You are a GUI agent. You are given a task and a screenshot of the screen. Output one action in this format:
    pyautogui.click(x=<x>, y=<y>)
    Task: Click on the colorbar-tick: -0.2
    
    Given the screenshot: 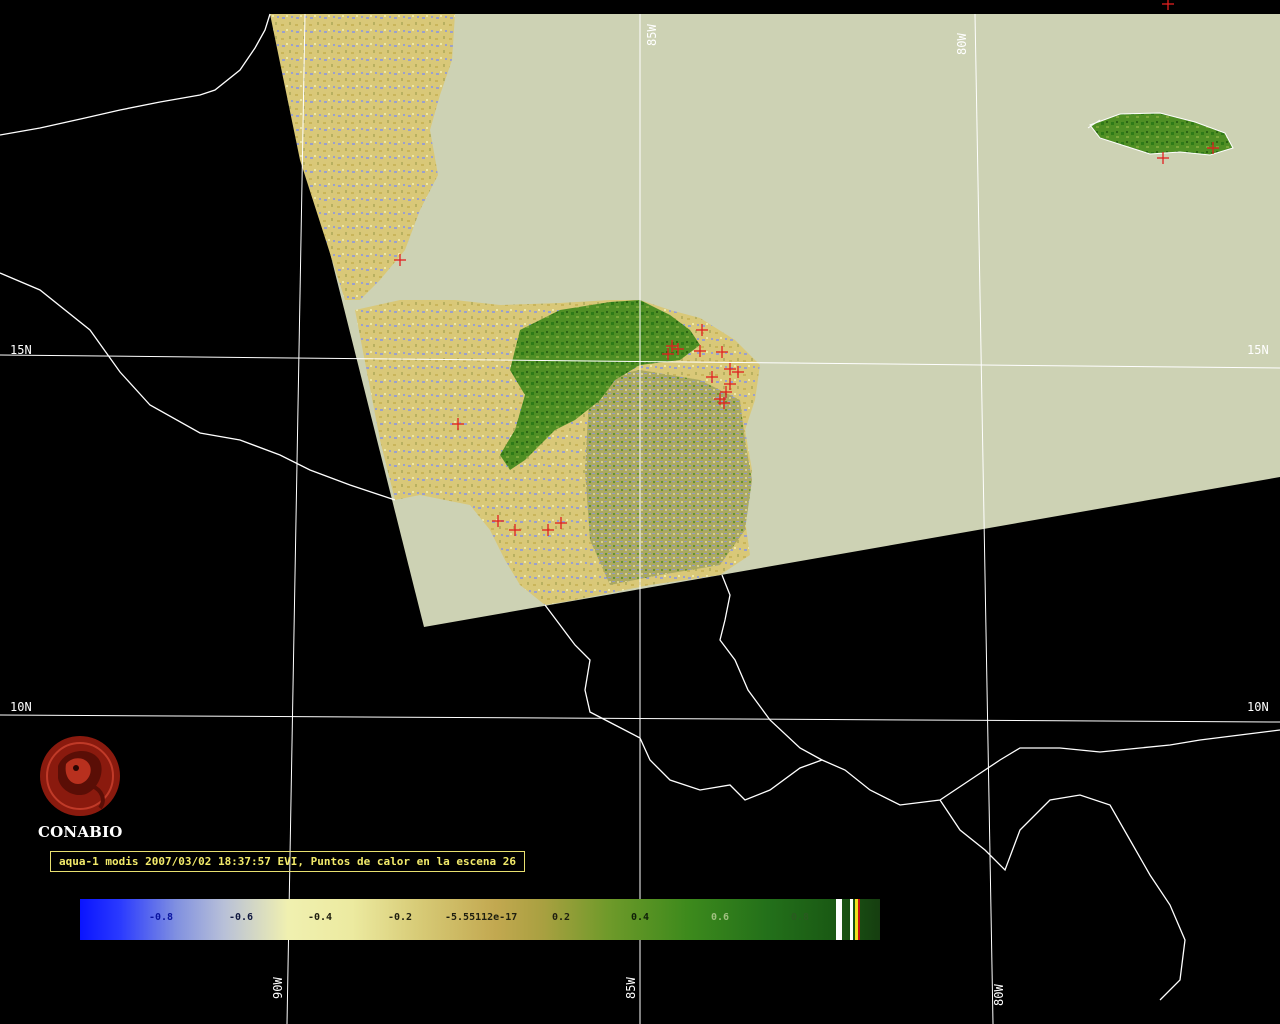 What is the action you would take?
    pyautogui.click(x=400, y=917)
    